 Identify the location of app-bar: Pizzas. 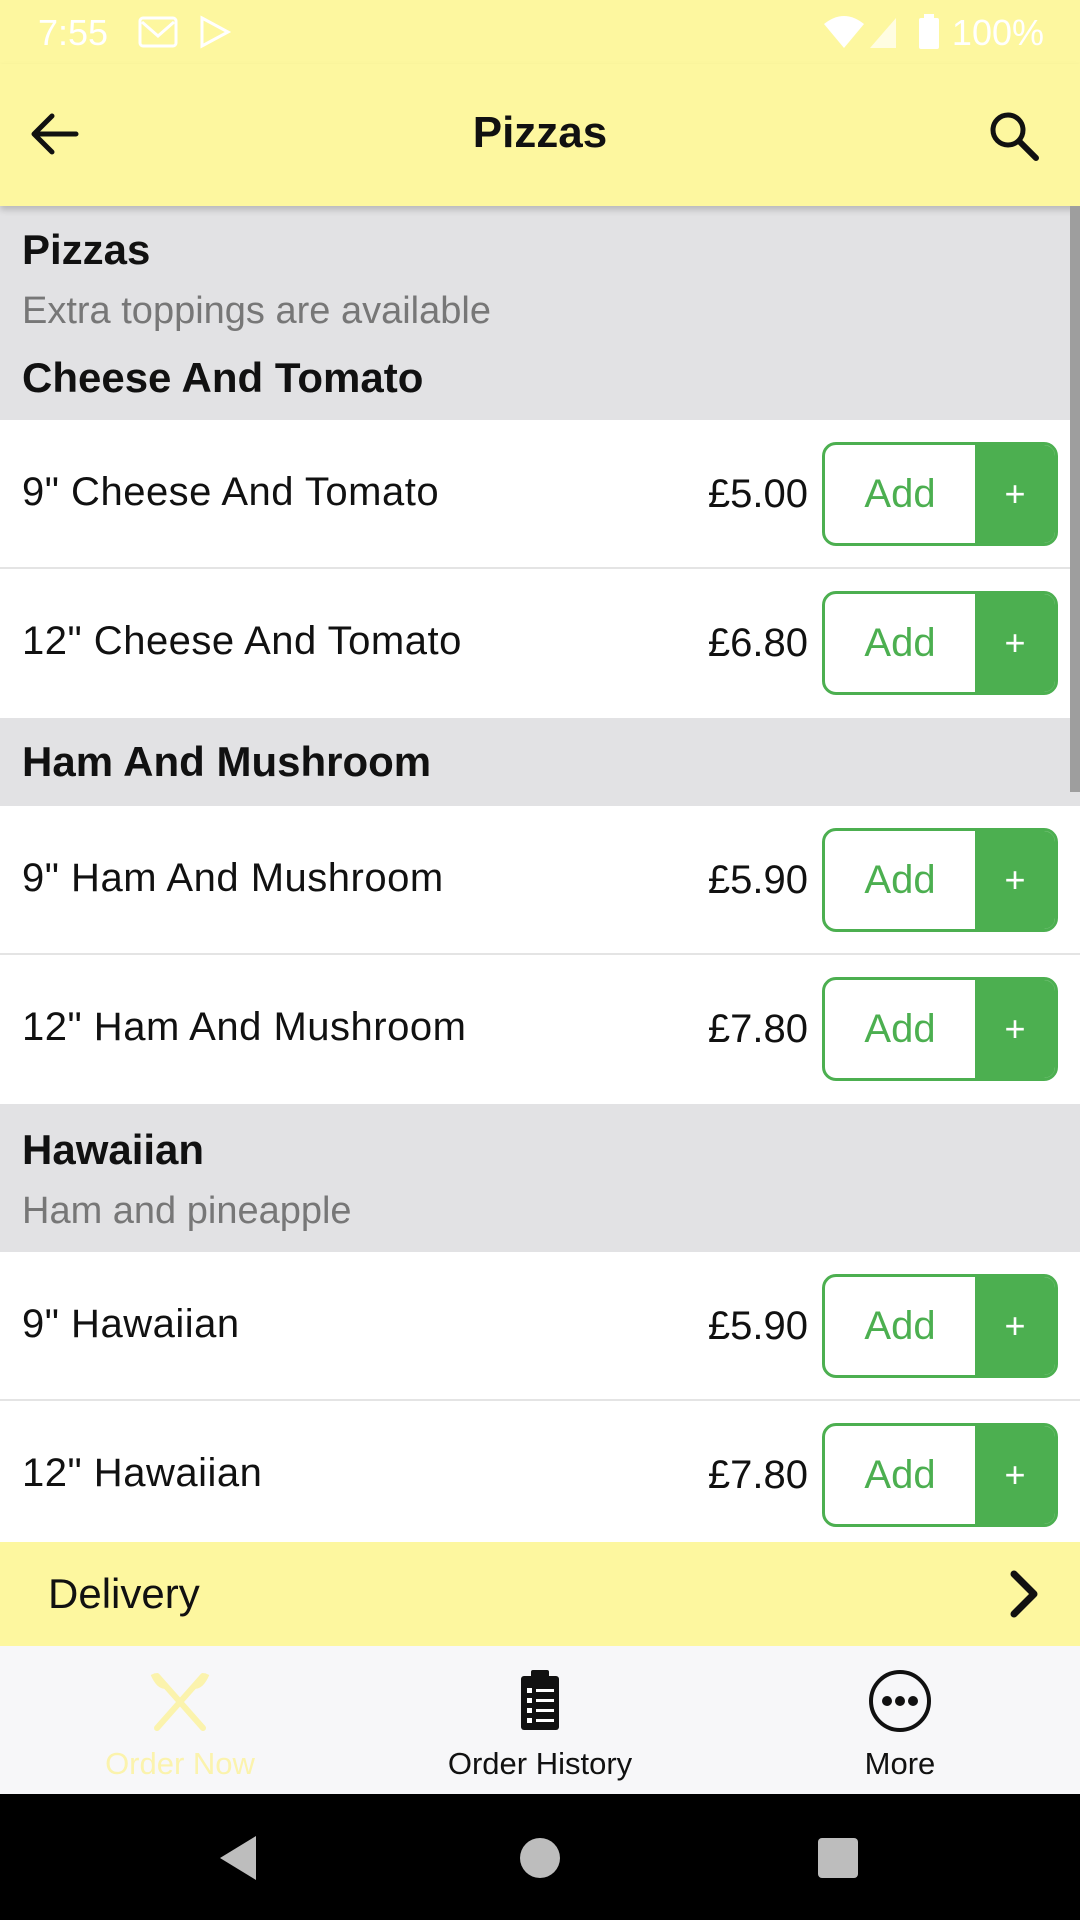
(540, 135).